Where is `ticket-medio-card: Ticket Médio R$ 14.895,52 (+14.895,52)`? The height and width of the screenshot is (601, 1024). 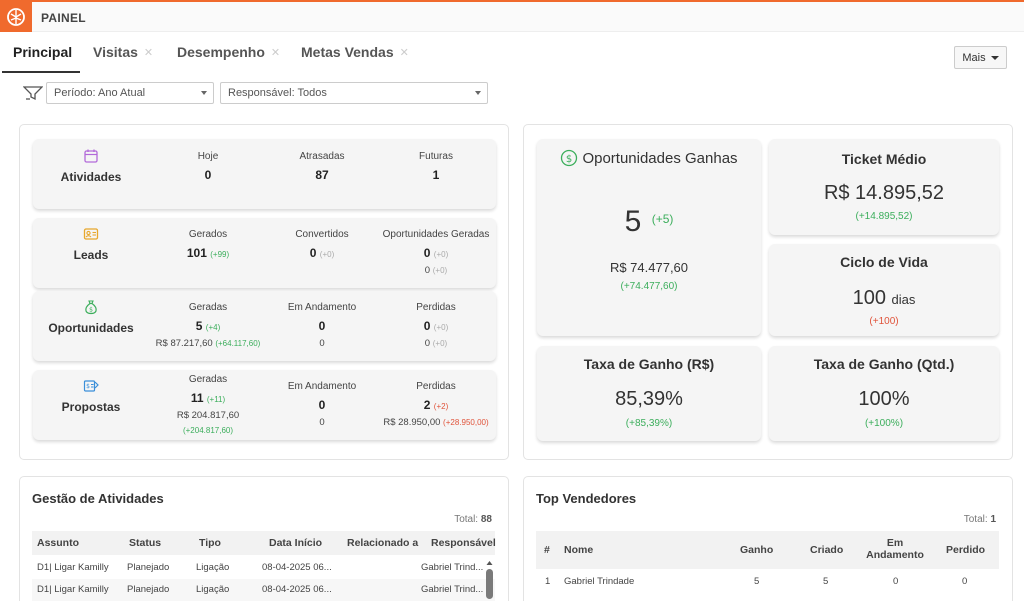
ticket-medio-card: Ticket Médio R$ 14.895,52 (+14.895,52) is located at coordinates (884, 187).